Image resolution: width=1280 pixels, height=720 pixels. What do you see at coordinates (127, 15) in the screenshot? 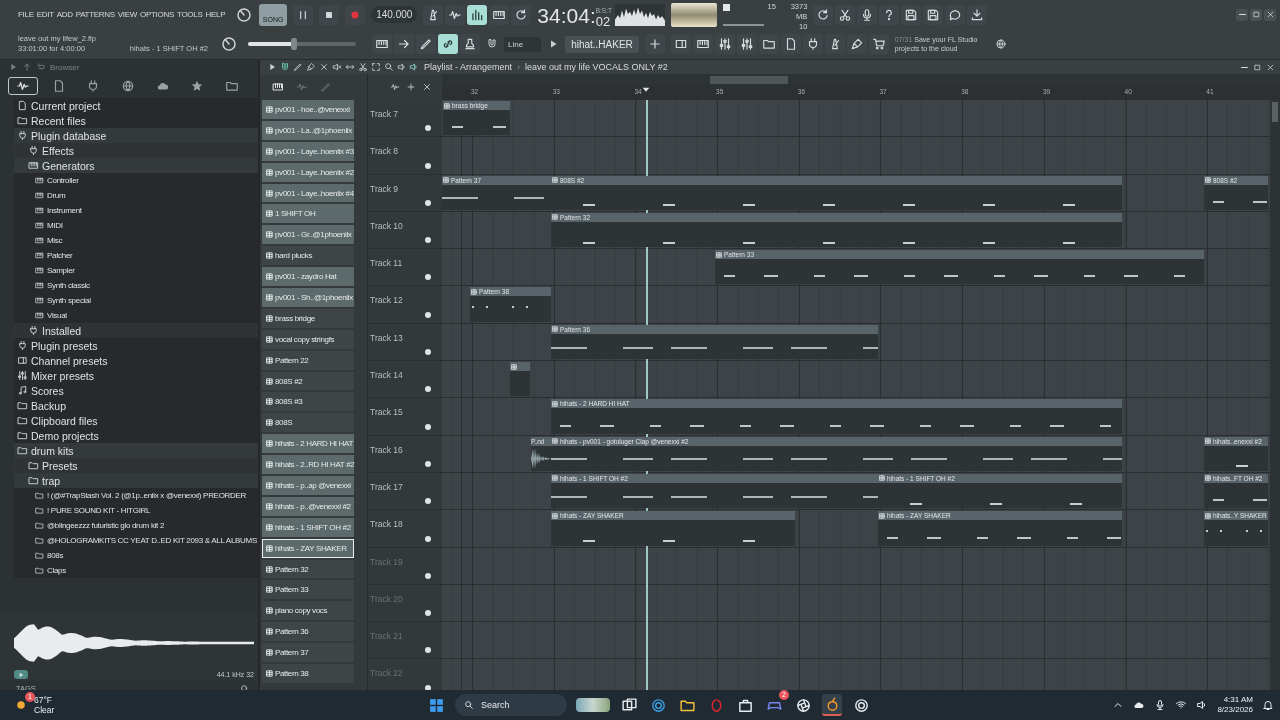
I see `menu-item: VIEW` at bounding box center [127, 15].